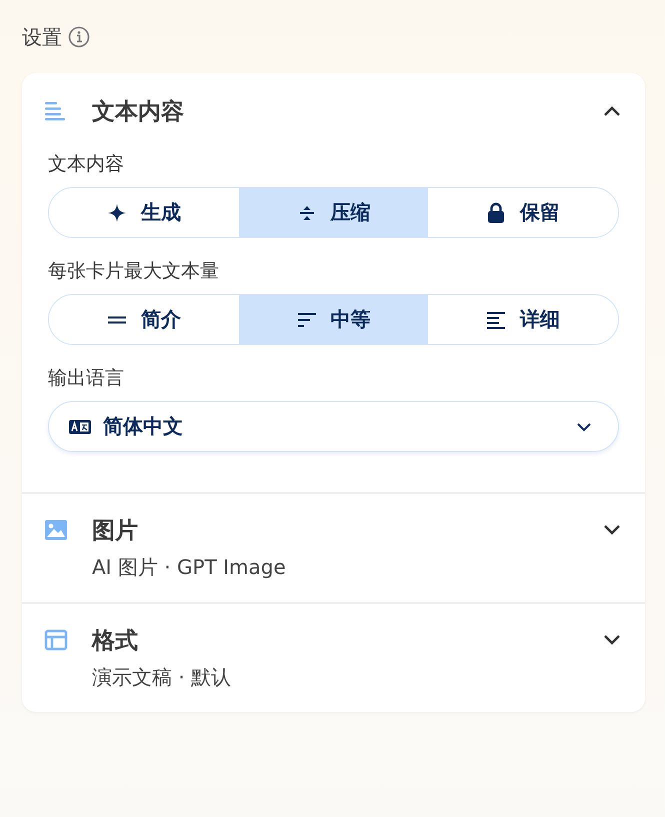 This screenshot has height=817, width=665. What do you see at coordinates (115, 531) in the screenshot?
I see `section-title: 图片` at bounding box center [115, 531].